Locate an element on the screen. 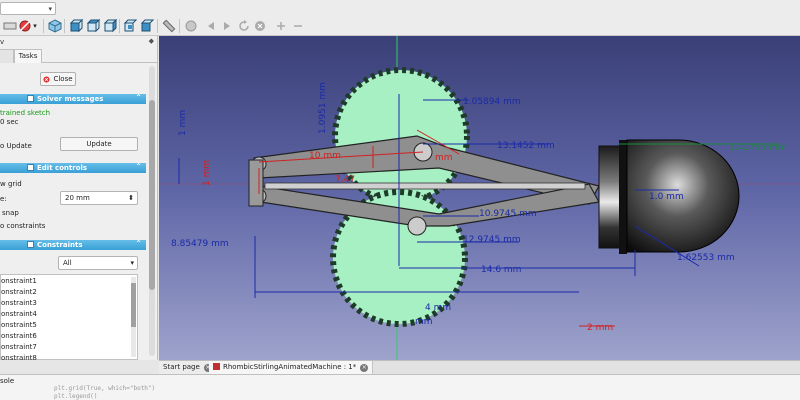  dimension-label: 10 mm is located at coordinates (325, 156).